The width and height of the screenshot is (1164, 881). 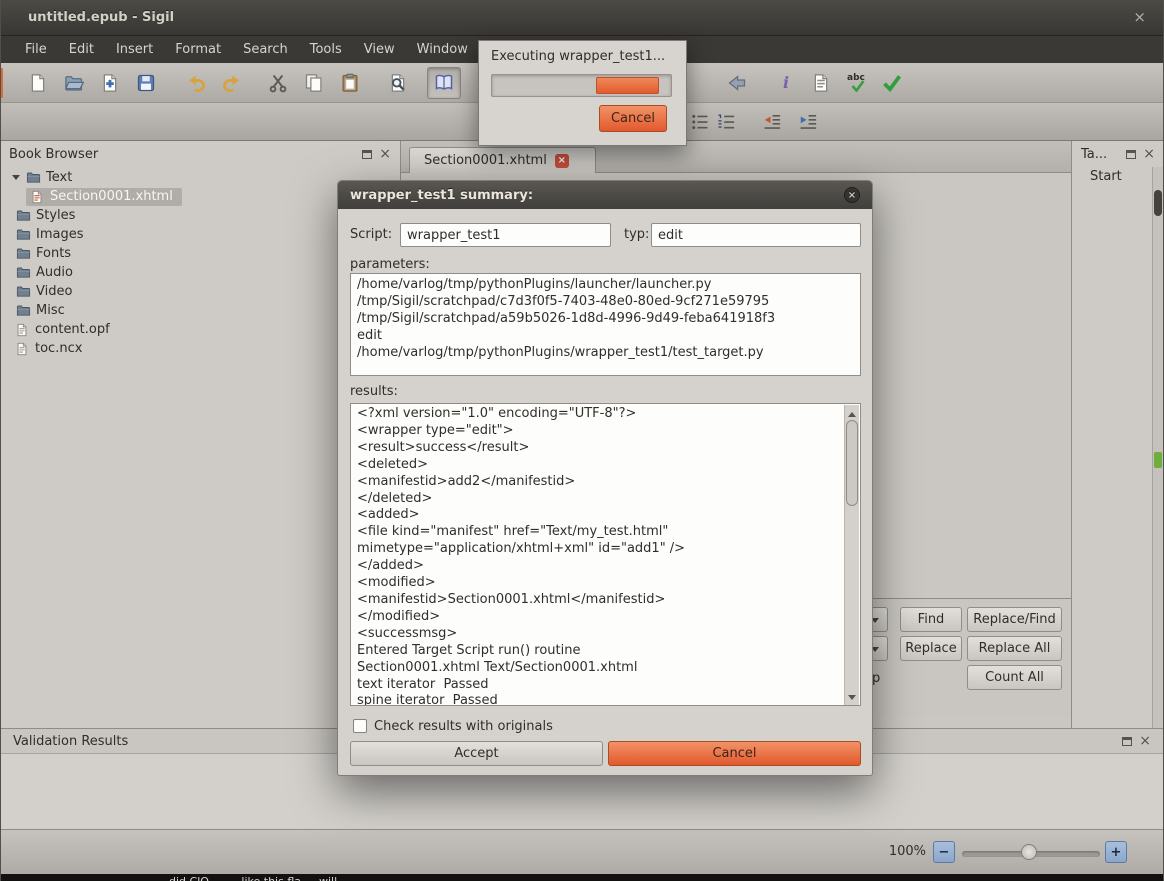 I want to click on result-line: <?xml version="1.0" encoding="UTF-8"?>, so click(x=497, y=413).